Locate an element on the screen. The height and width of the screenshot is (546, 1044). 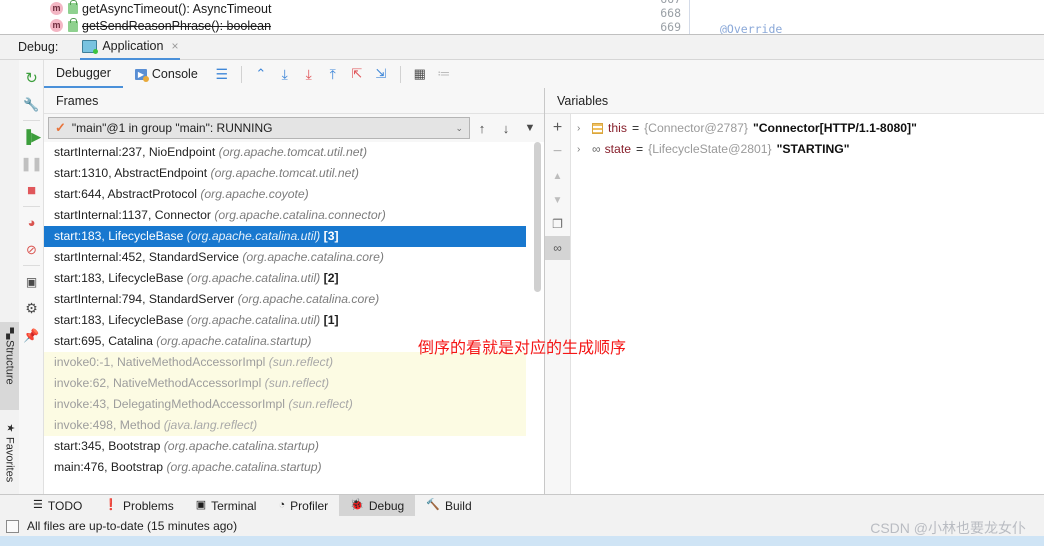
completion-item: m getSendReasonPhrase(): boolean is located at coordinates (300, 25).